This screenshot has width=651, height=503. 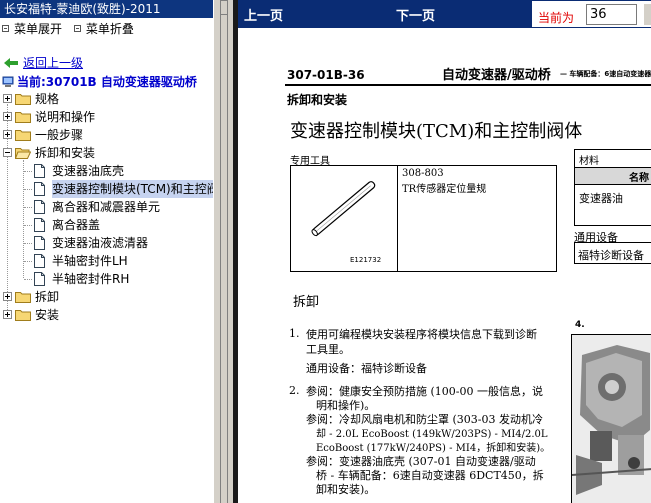 I want to click on menu-expand-label: 菜单展开, so click(x=38, y=29).